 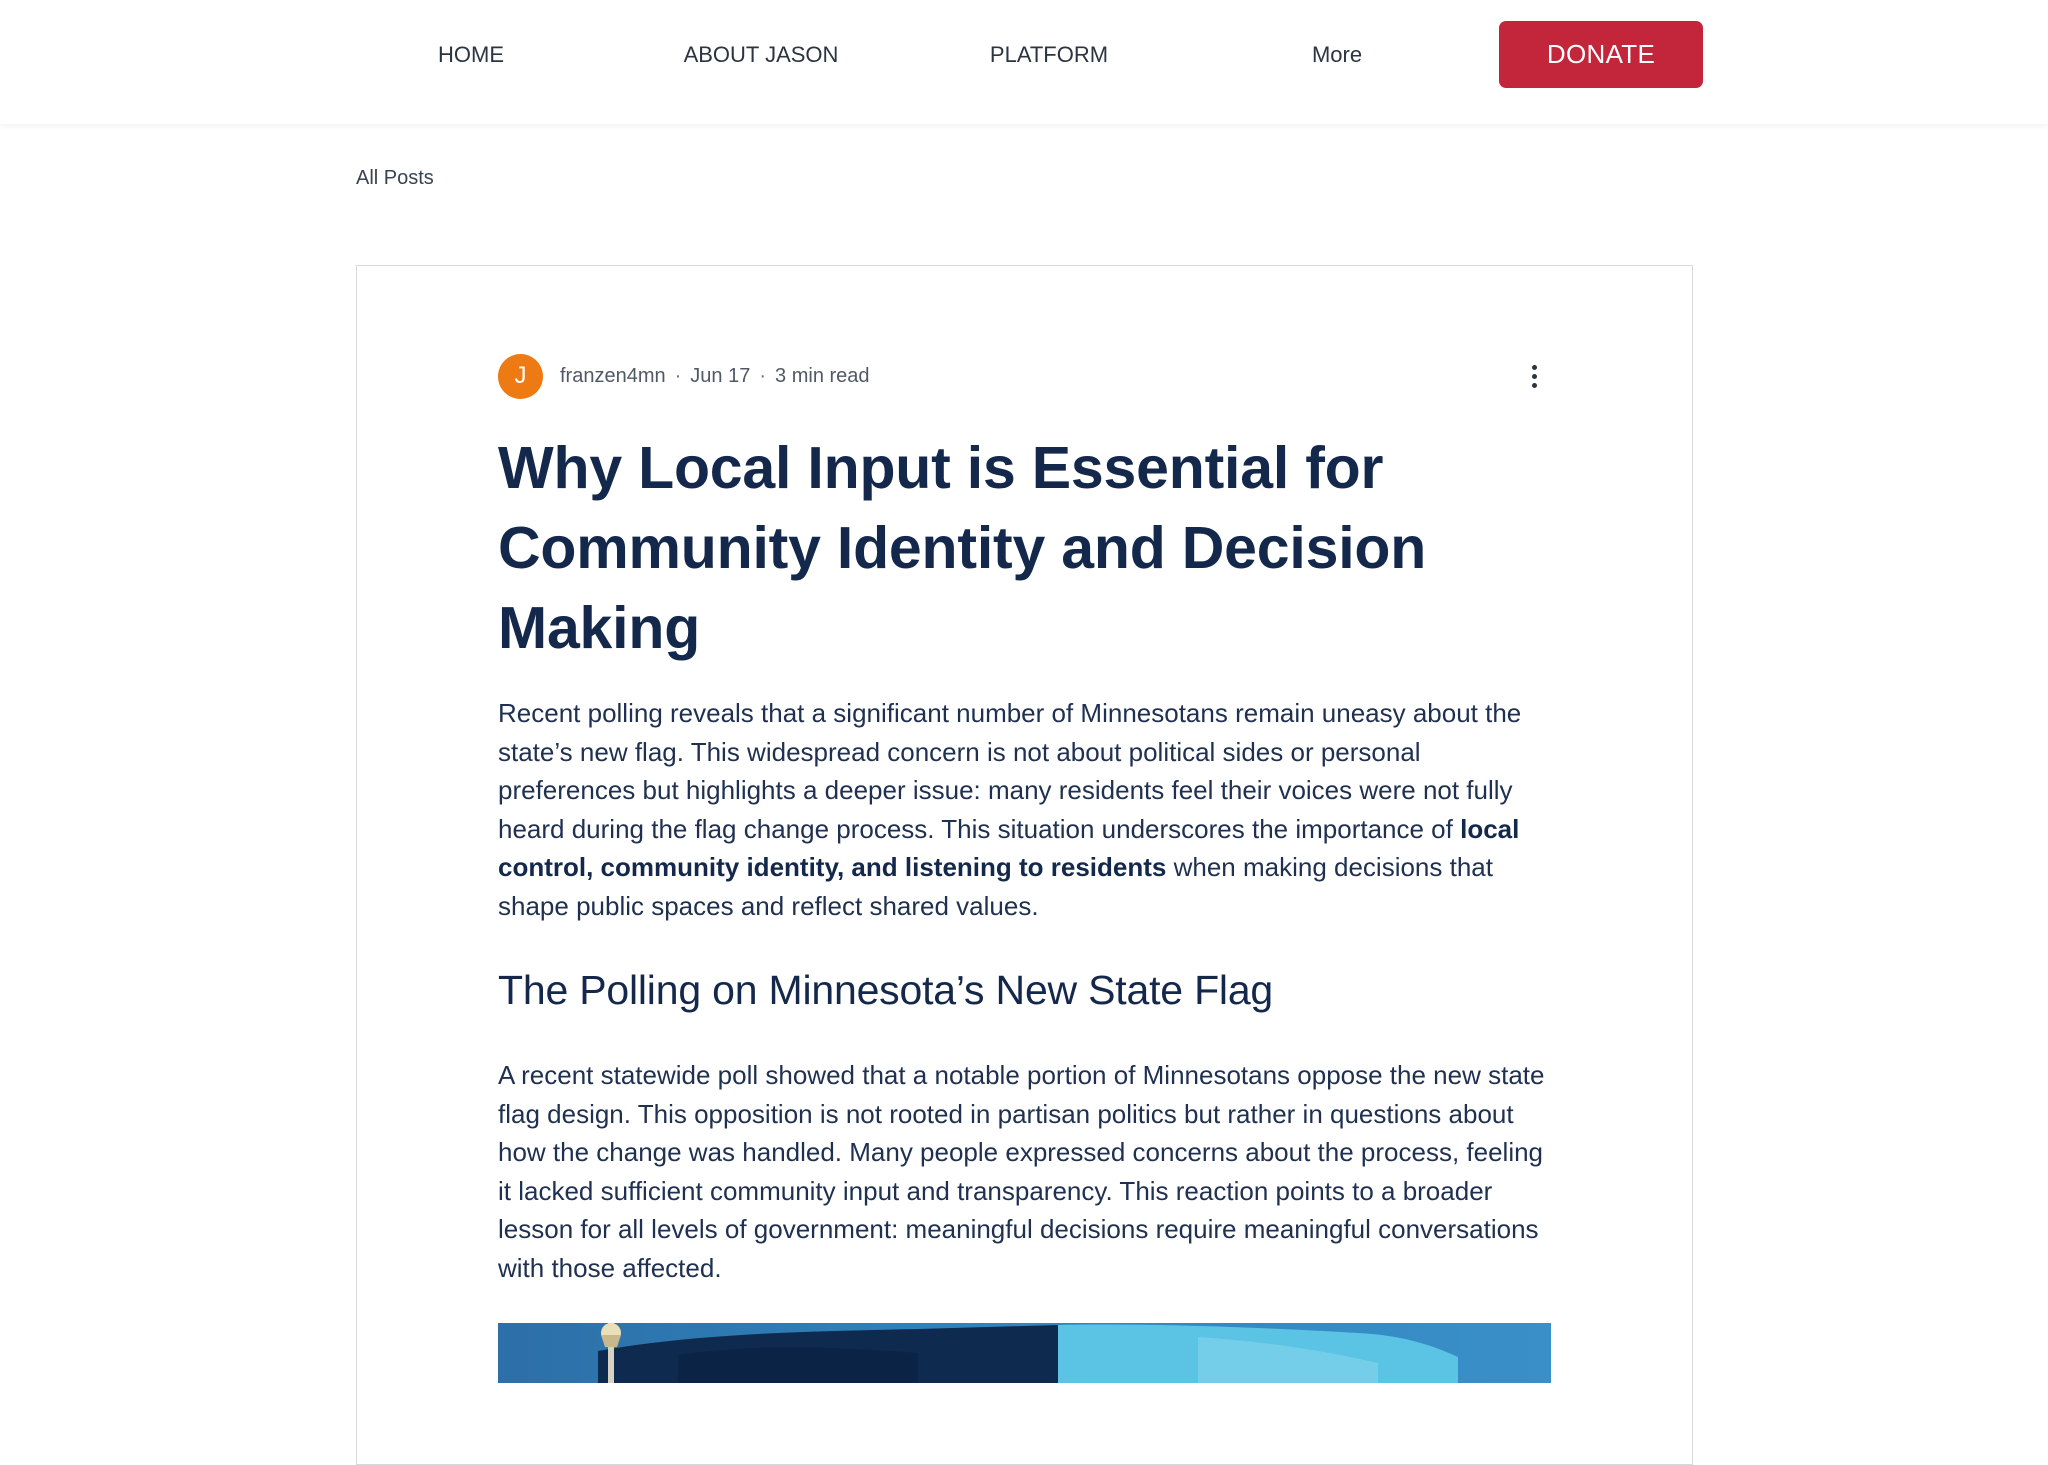 What do you see at coordinates (1337, 55) in the screenshot?
I see `nav-more: More` at bounding box center [1337, 55].